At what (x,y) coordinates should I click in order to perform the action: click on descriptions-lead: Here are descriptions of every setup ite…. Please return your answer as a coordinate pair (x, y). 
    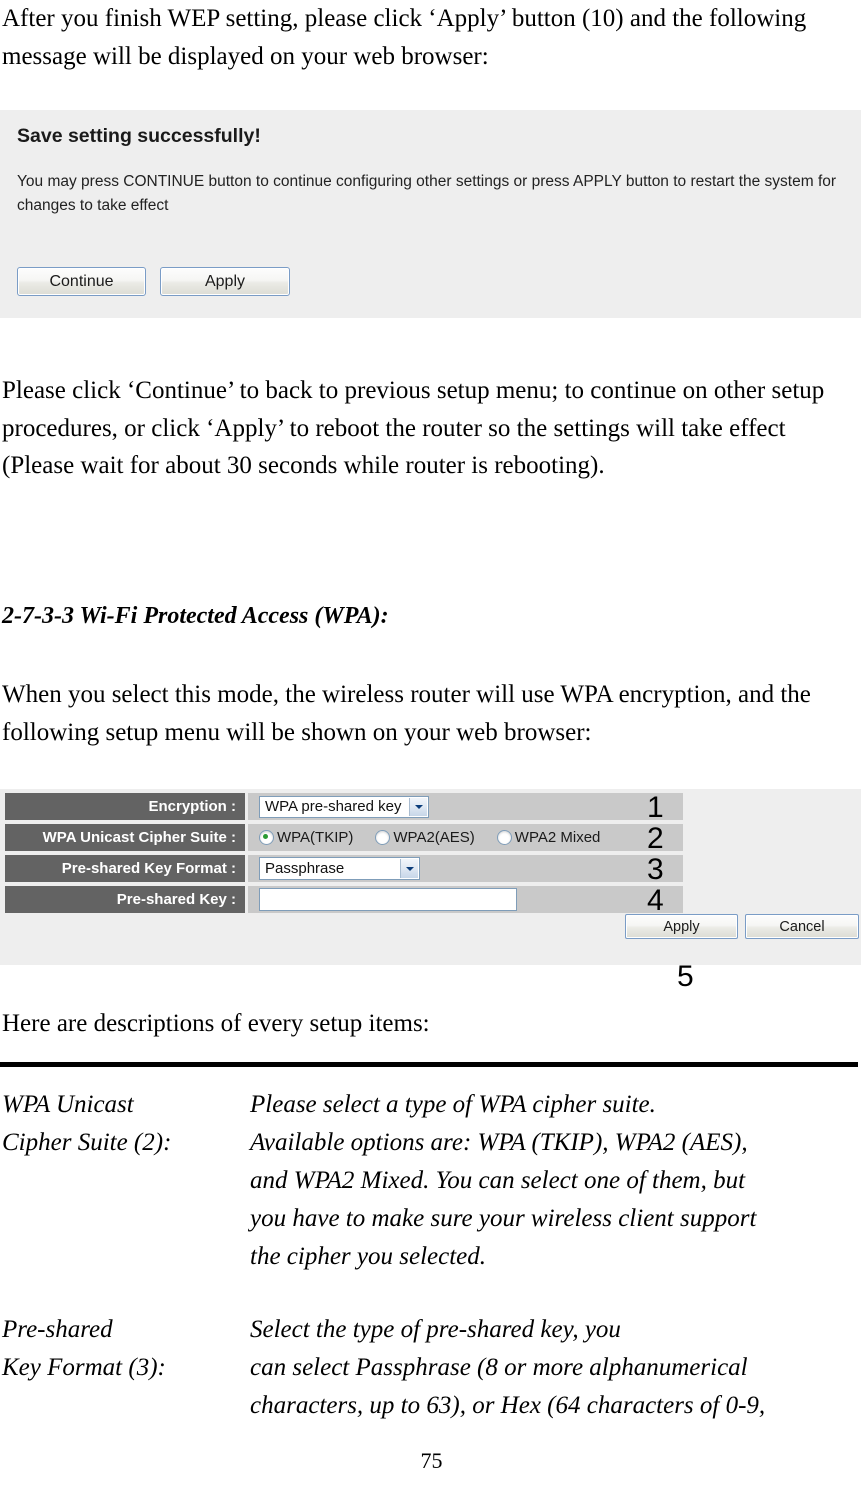
    Looking at the image, I should click on (216, 1023).